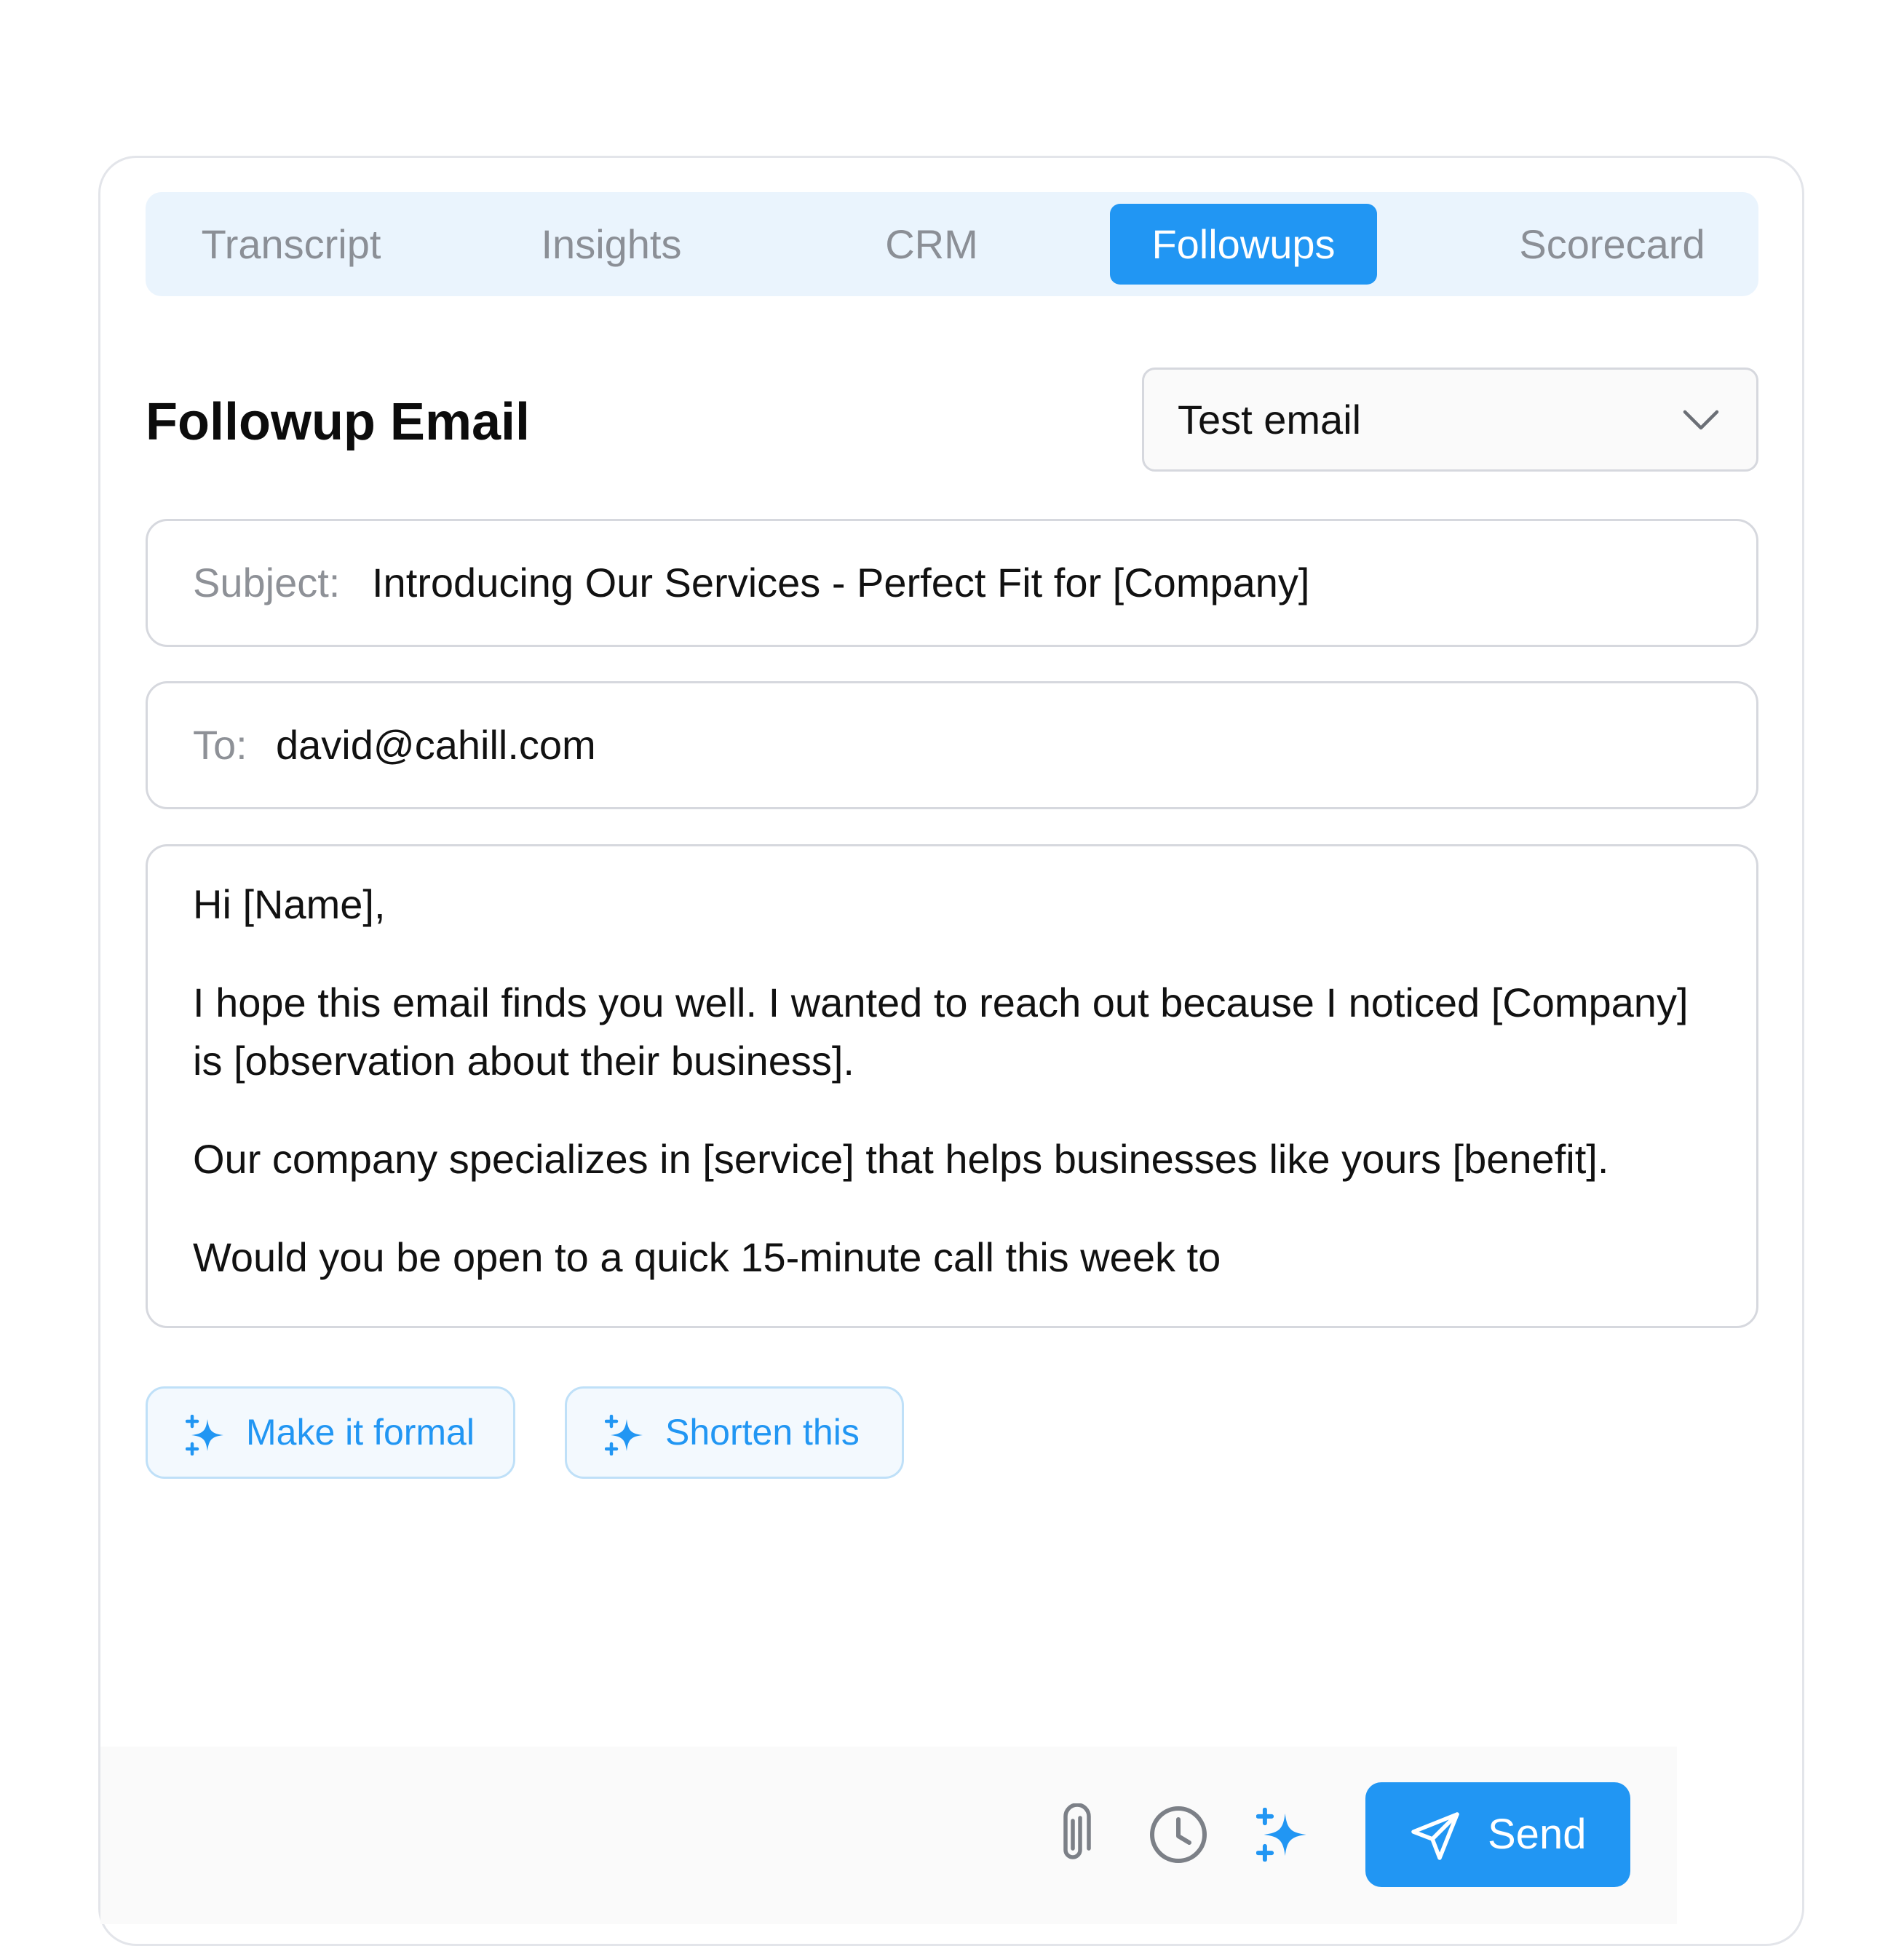 The width and height of the screenshot is (1904, 1946). Describe the element at coordinates (1178, 1834) in the screenshot. I see `clock-icon` at that location.